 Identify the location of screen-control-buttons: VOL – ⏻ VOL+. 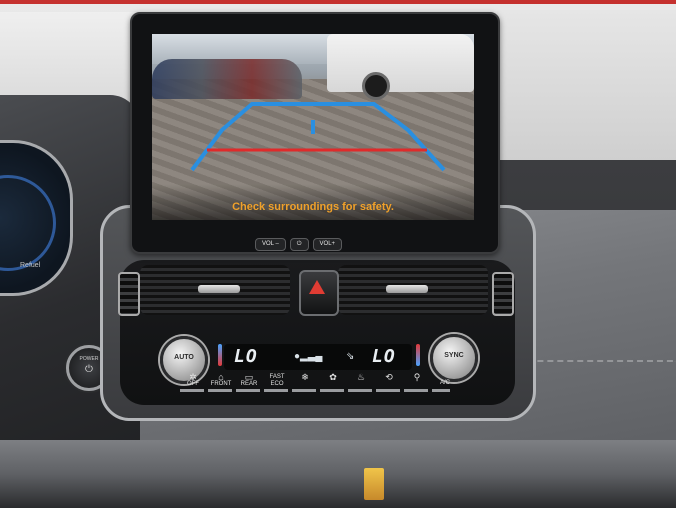
(315, 245).